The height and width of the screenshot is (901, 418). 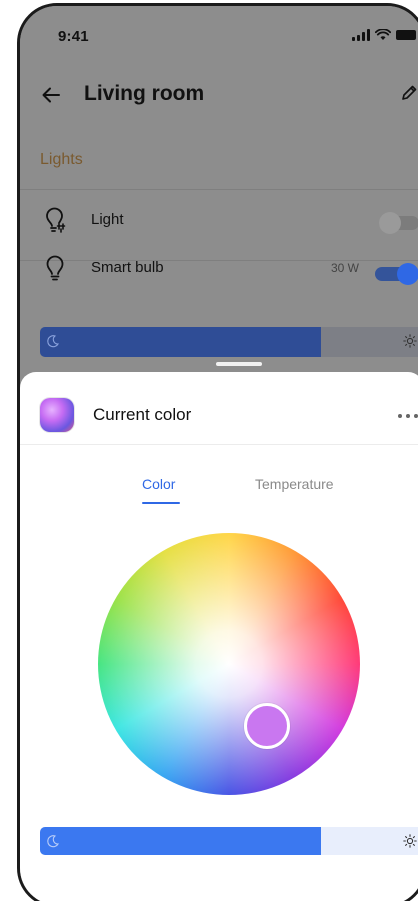 What do you see at coordinates (55, 268) in the screenshot?
I see `bulb-icon` at bounding box center [55, 268].